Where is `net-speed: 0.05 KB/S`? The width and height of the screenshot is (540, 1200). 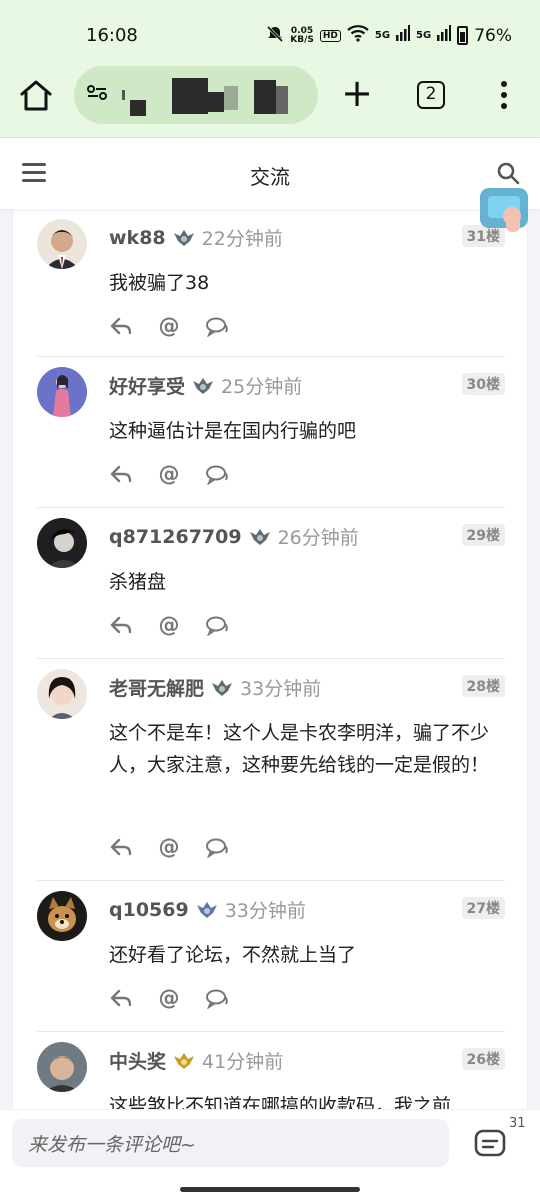 net-speed: 0.05 KB/S is located at coordinates (302, 35).